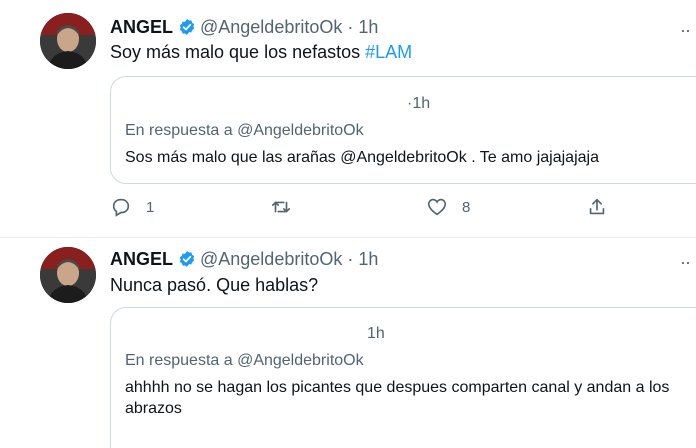 This screenshot has height=448, width=696. Describe the element at coordinates (150, 207) in the screenshot. I see `reply-count: 1` at that location.